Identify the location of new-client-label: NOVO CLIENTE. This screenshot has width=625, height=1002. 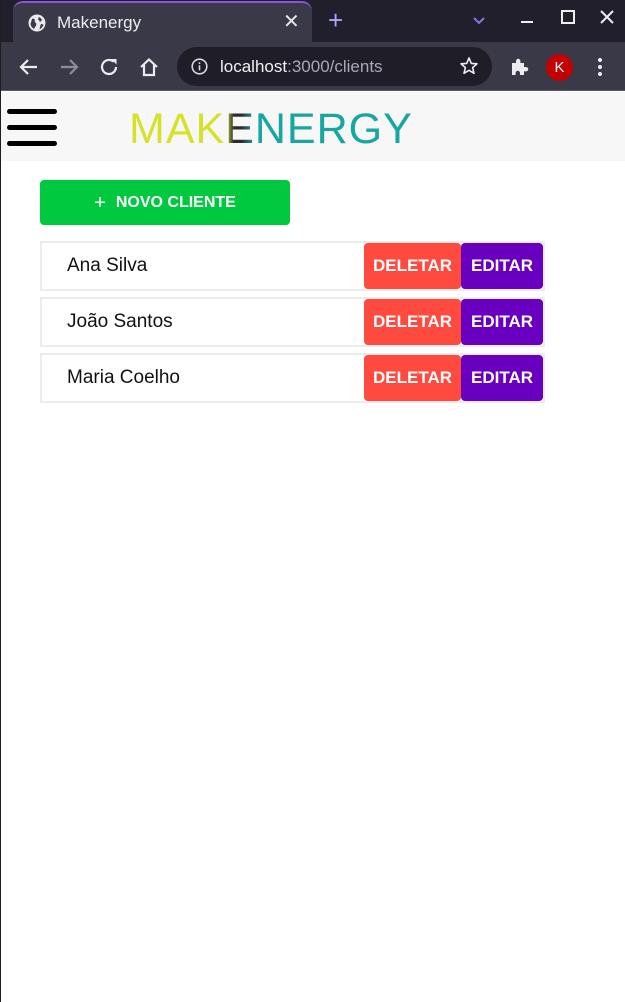
(175, 202).